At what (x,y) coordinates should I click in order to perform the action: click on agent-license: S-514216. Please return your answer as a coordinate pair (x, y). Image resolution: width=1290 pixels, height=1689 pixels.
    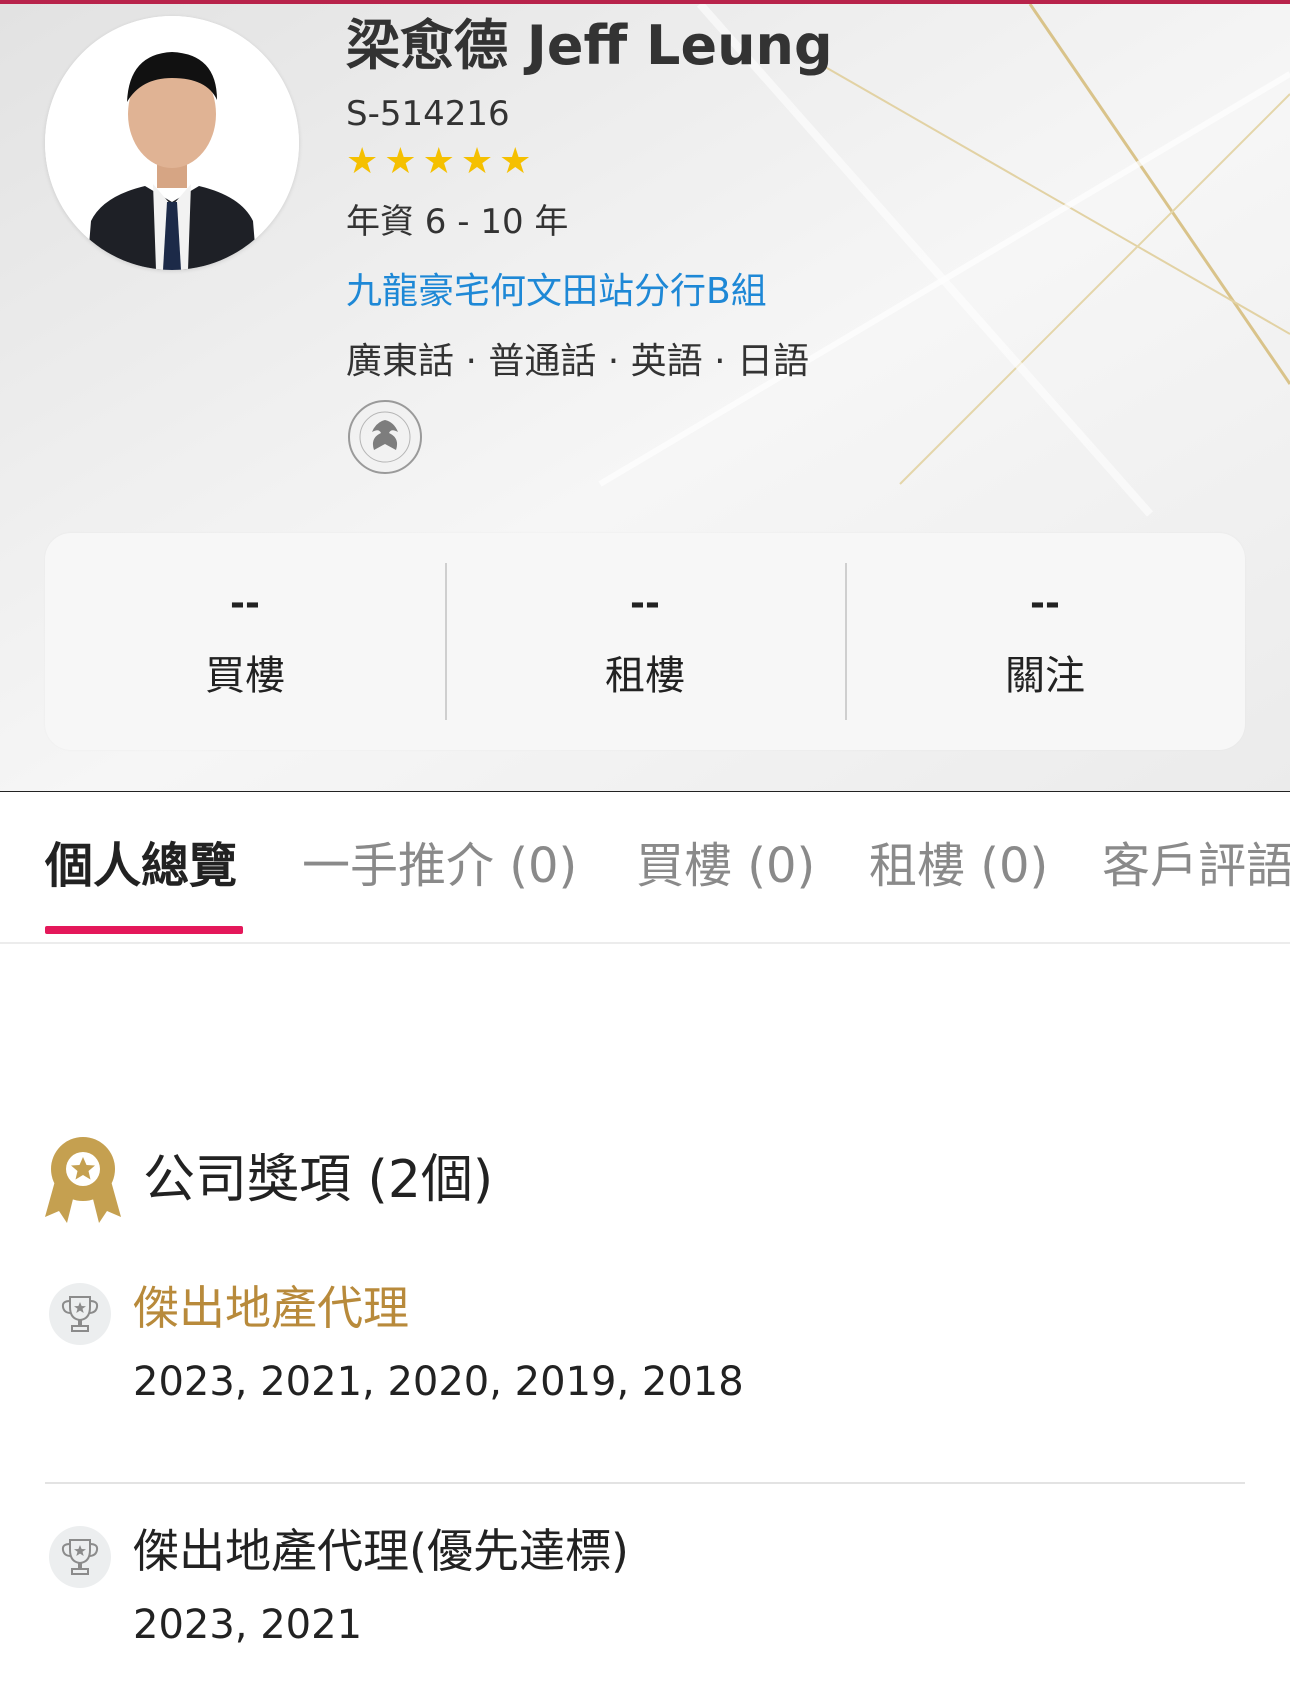
    Looking at the image, I should click on (428, 114).